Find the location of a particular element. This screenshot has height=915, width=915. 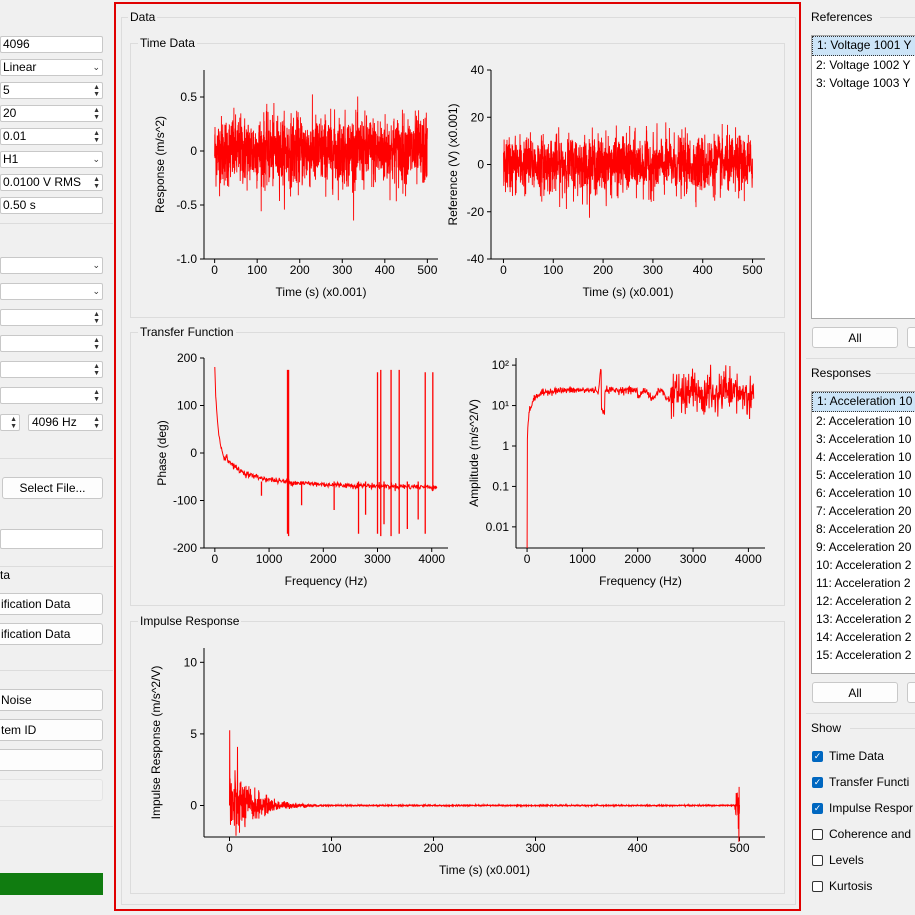

y-tick-label: 20 is located at coordinates (478, 117).